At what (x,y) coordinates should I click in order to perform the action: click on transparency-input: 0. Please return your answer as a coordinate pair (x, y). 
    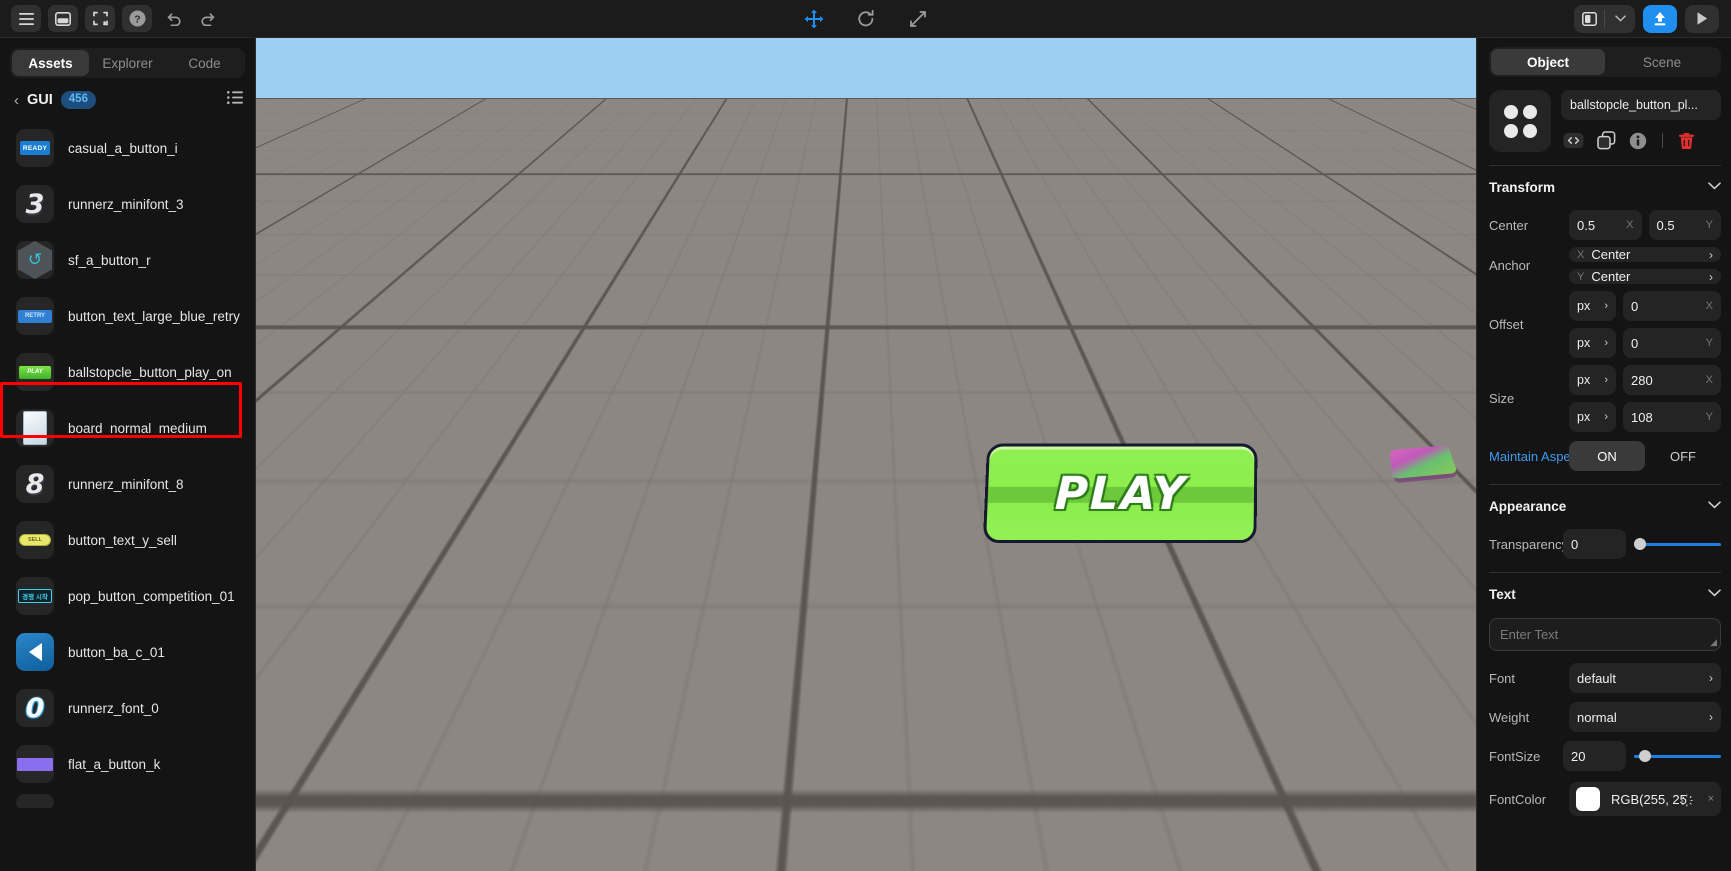
    Looking at the image, I should click on (1594, 544).